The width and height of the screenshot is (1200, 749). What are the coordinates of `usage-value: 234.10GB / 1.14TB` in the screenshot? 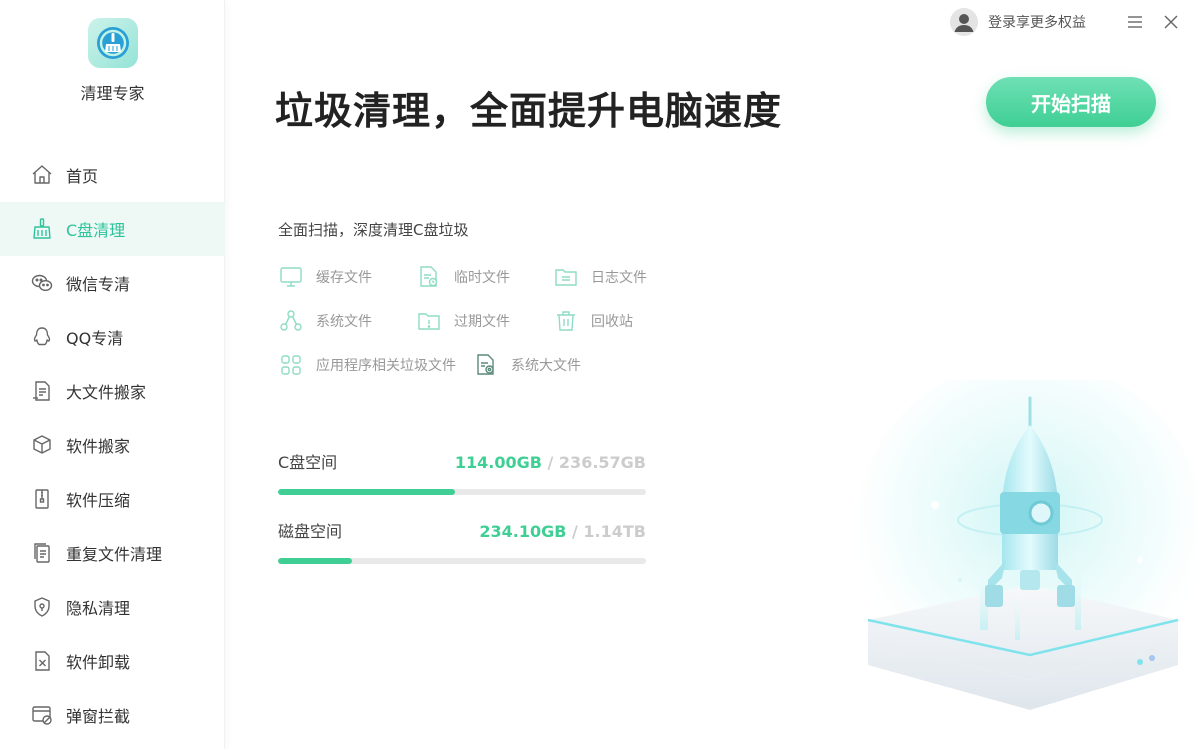 It's located at (562, 531).